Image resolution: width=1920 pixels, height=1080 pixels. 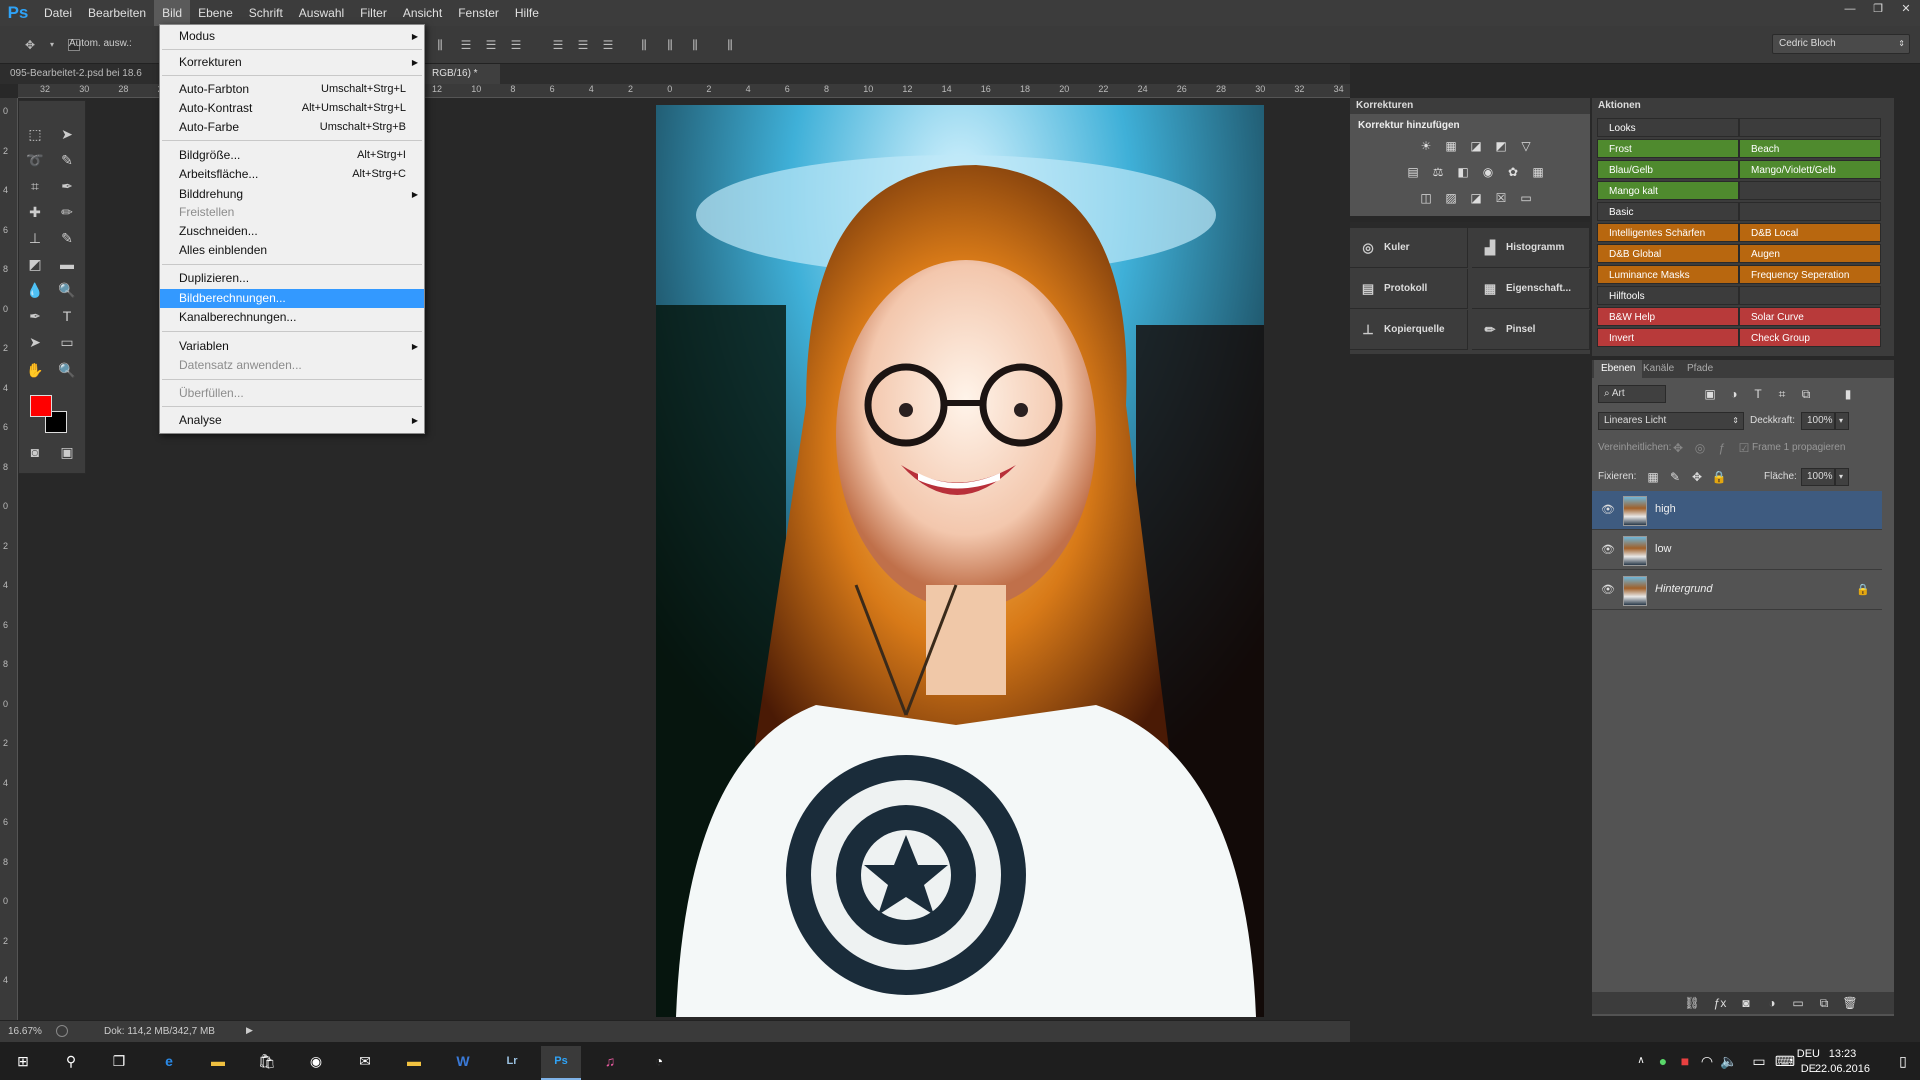 I want to click on minimize-icon: —, so click(x=1850, y=9).